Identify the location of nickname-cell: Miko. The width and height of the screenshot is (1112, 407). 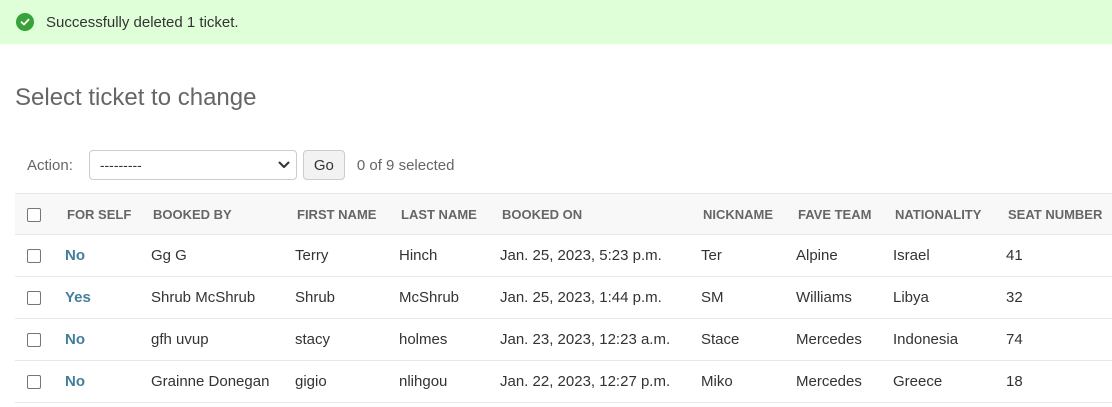
(739, 381).